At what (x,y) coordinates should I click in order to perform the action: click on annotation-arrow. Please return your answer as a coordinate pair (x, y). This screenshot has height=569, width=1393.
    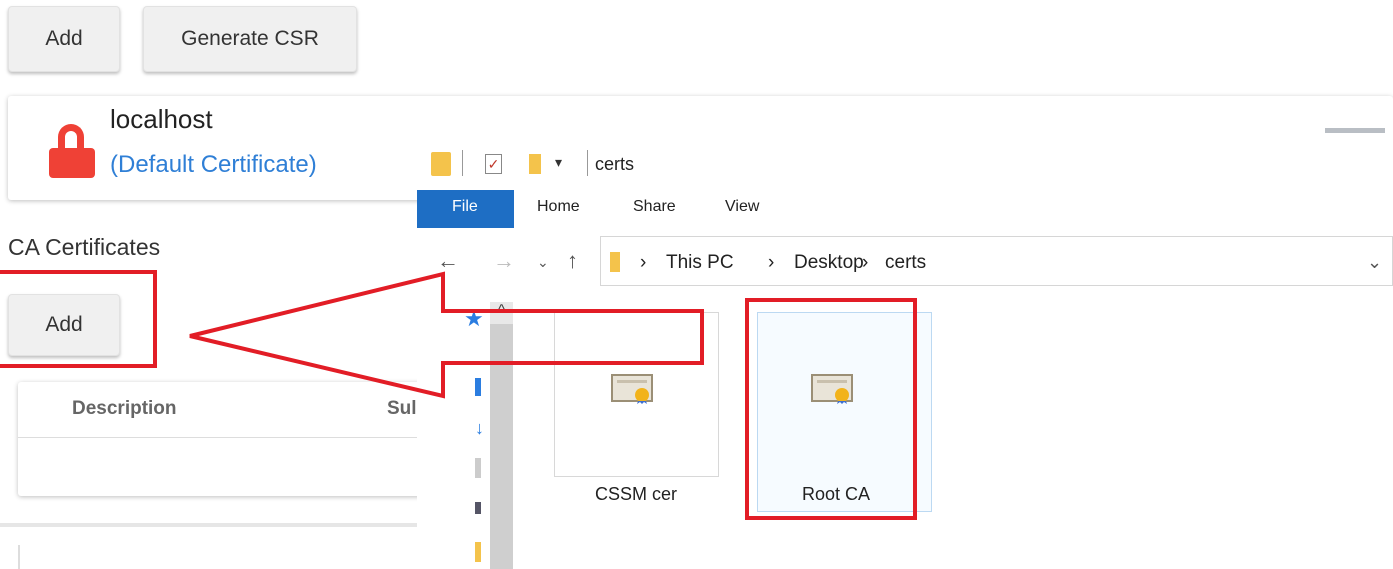
    Looking at the image, I should click on (446, 335).